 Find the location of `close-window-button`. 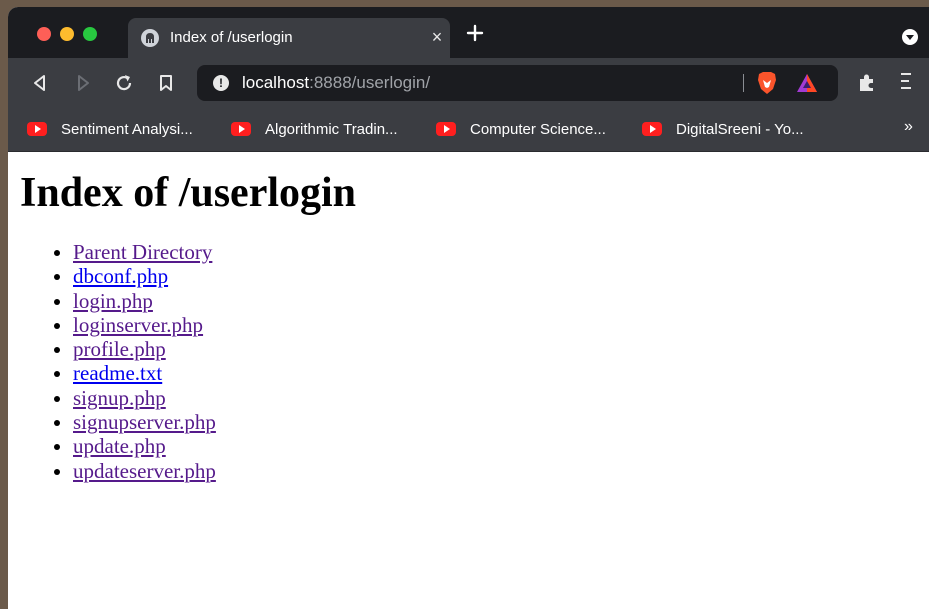

close-window-button is located at coordinates (44, 34).